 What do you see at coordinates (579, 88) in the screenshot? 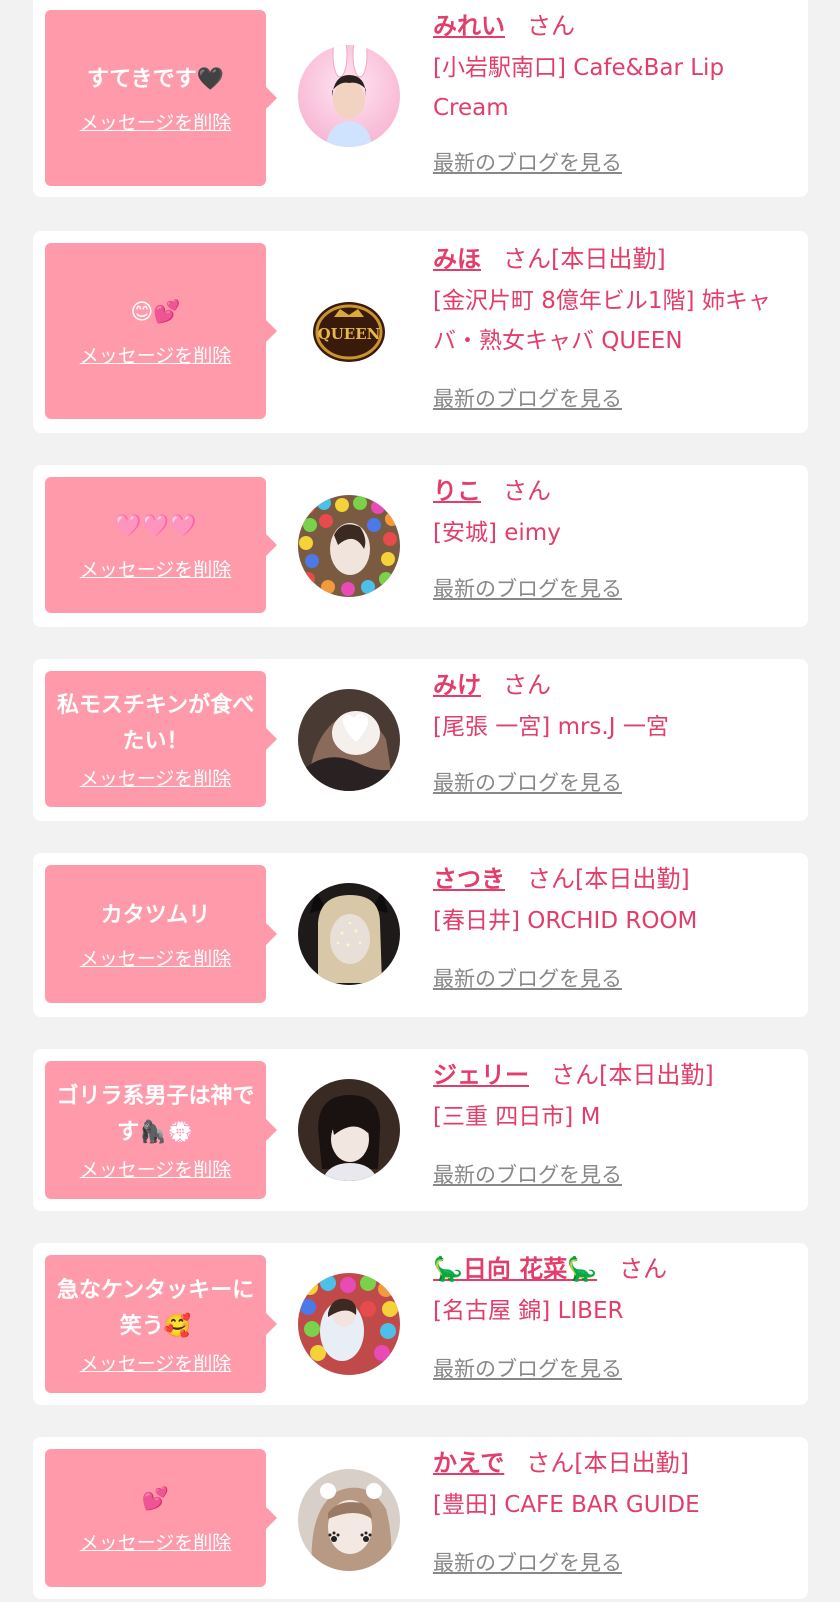
I see `shop-name: [小岩駅南口] Cafe&Bar Lip Cream` at bounding box center [579, 88].